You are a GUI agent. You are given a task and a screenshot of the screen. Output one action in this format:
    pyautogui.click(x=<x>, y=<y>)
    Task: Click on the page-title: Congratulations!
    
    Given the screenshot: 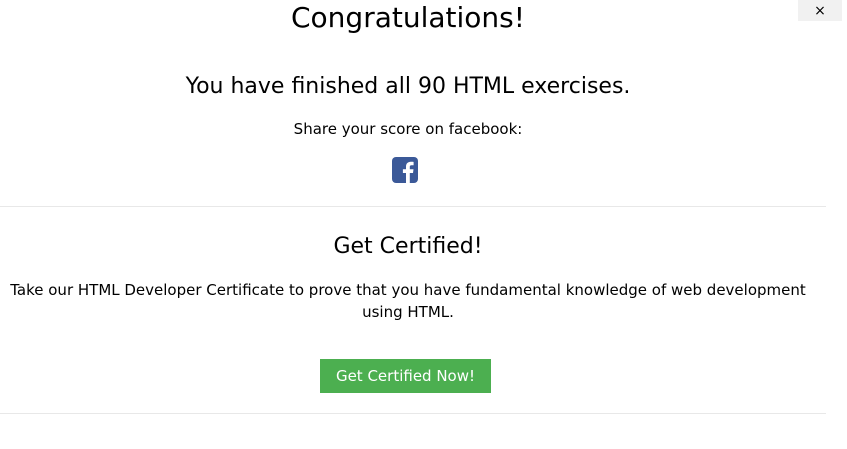 What is the action you would take?
    pyautogui.click(x=408, y=17)
    